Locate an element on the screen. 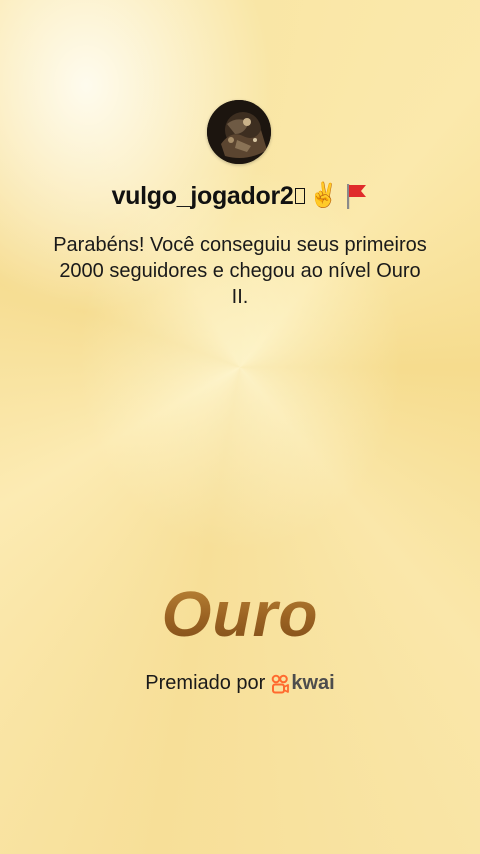  awarded-by-row: Premiado por kwai is located at coordinates (240, 683).